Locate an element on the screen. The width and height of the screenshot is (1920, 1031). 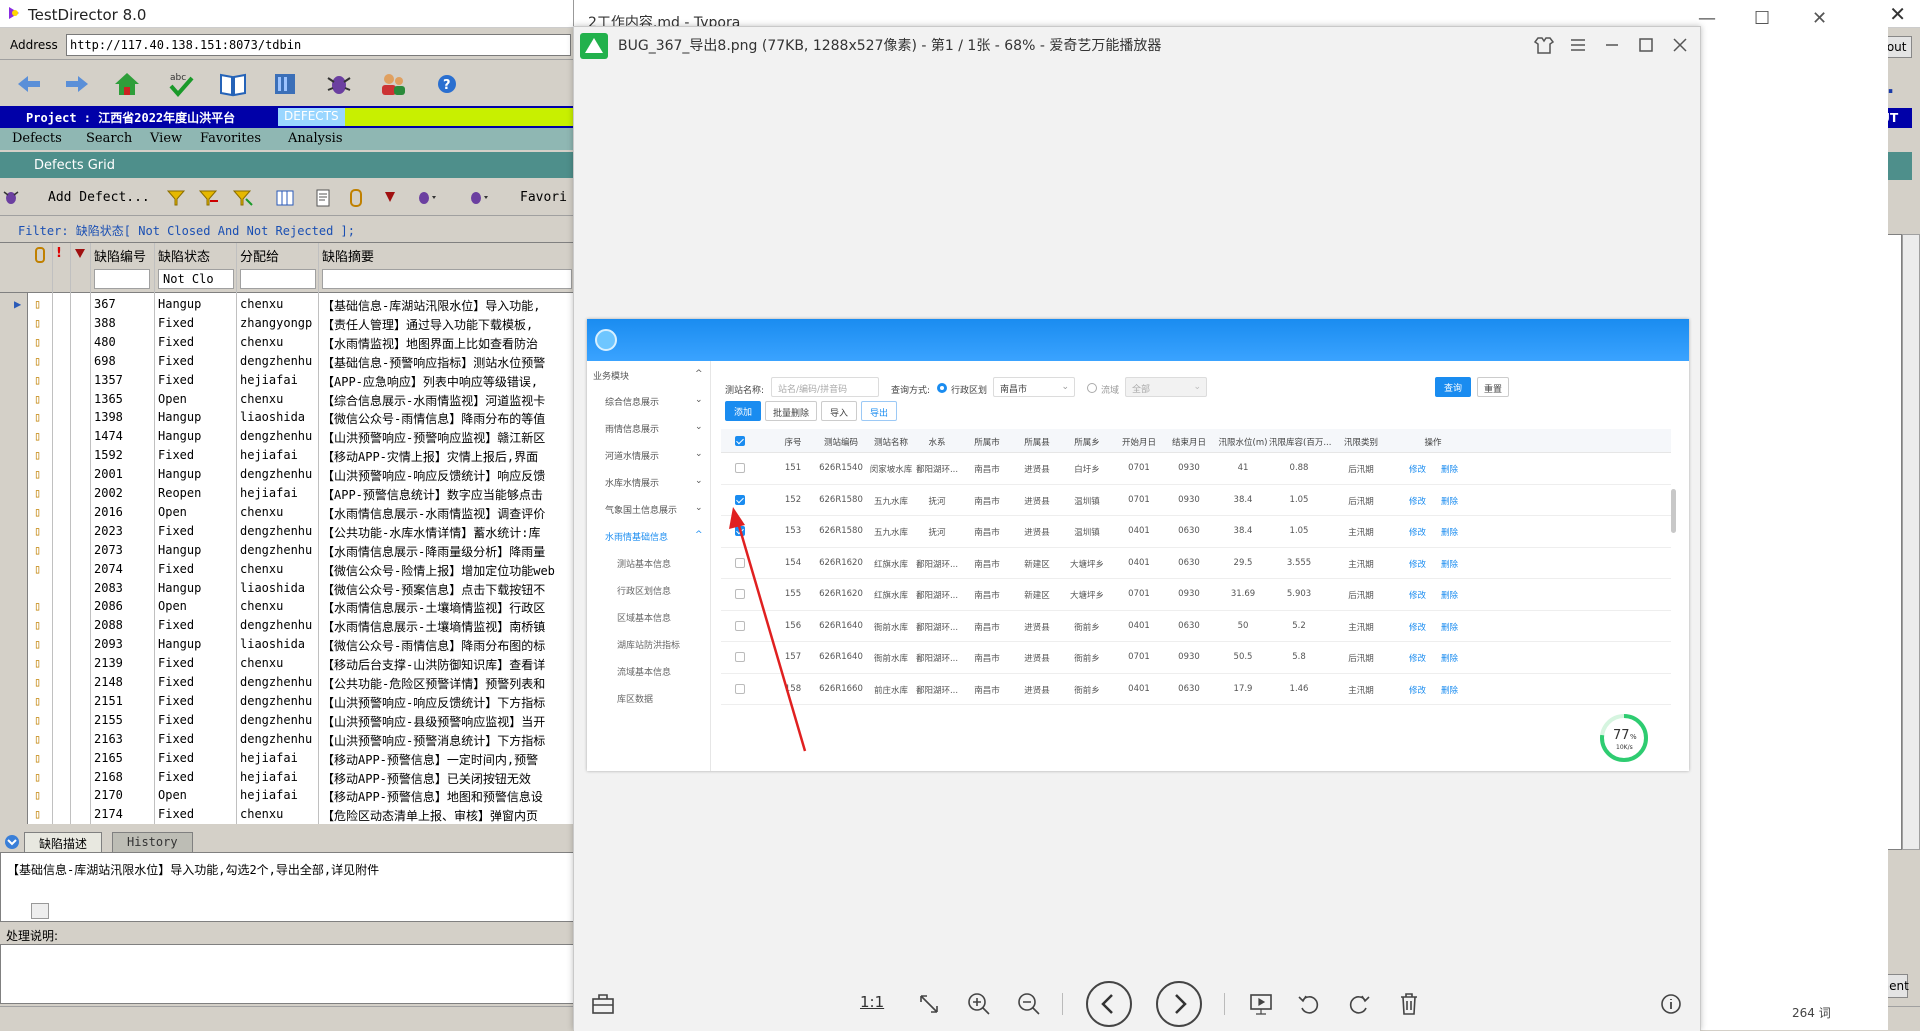
col-defect-id: 缺陷编号 is located at coordinates (120, 255).